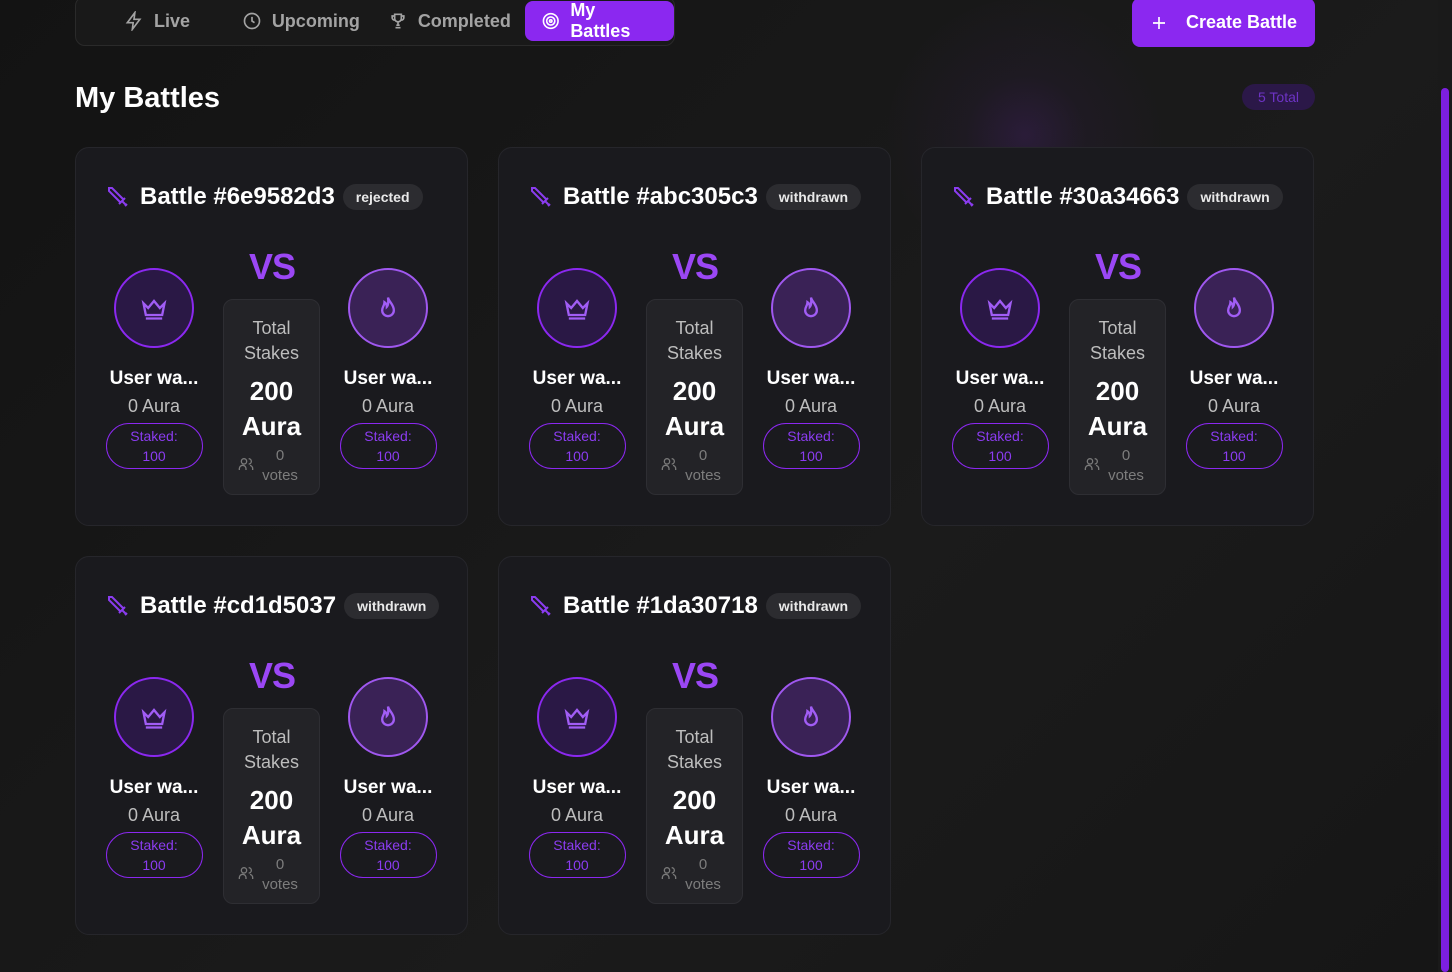 This screenshot has height=972, width=1452. I want to click on votes-label: votes, so click(280, 475).